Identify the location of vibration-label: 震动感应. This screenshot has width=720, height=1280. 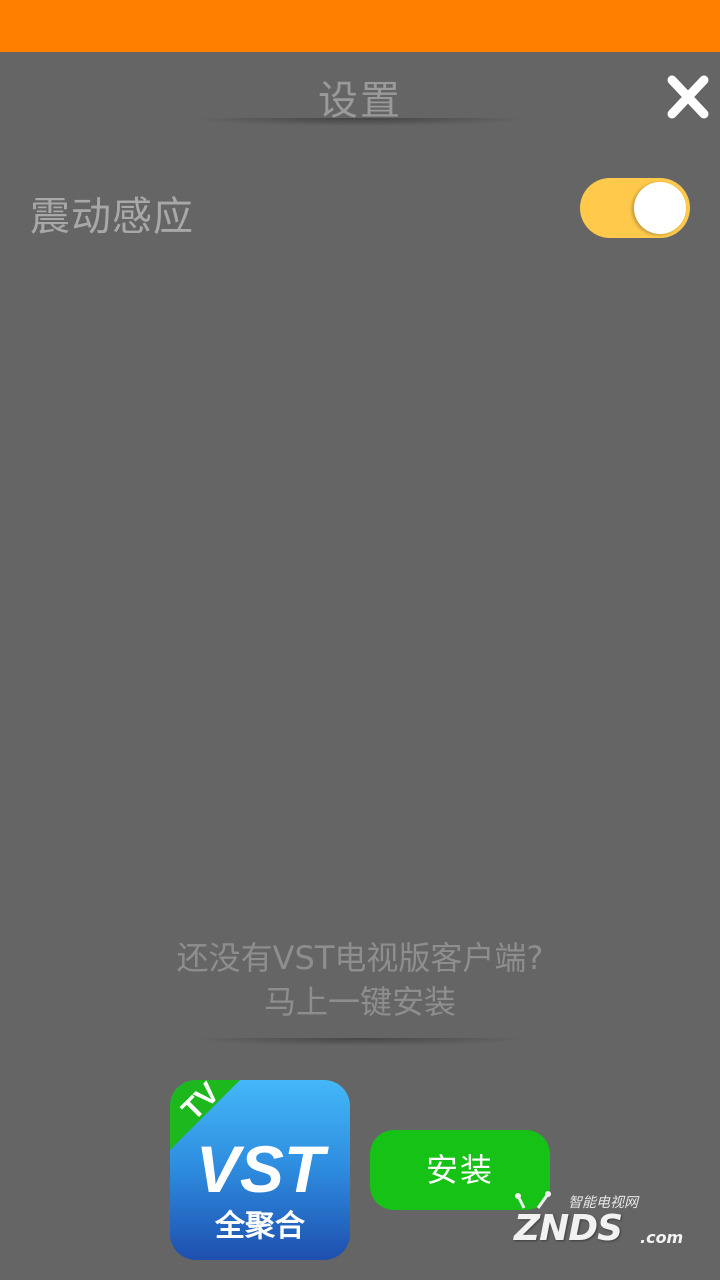
(112, 217).